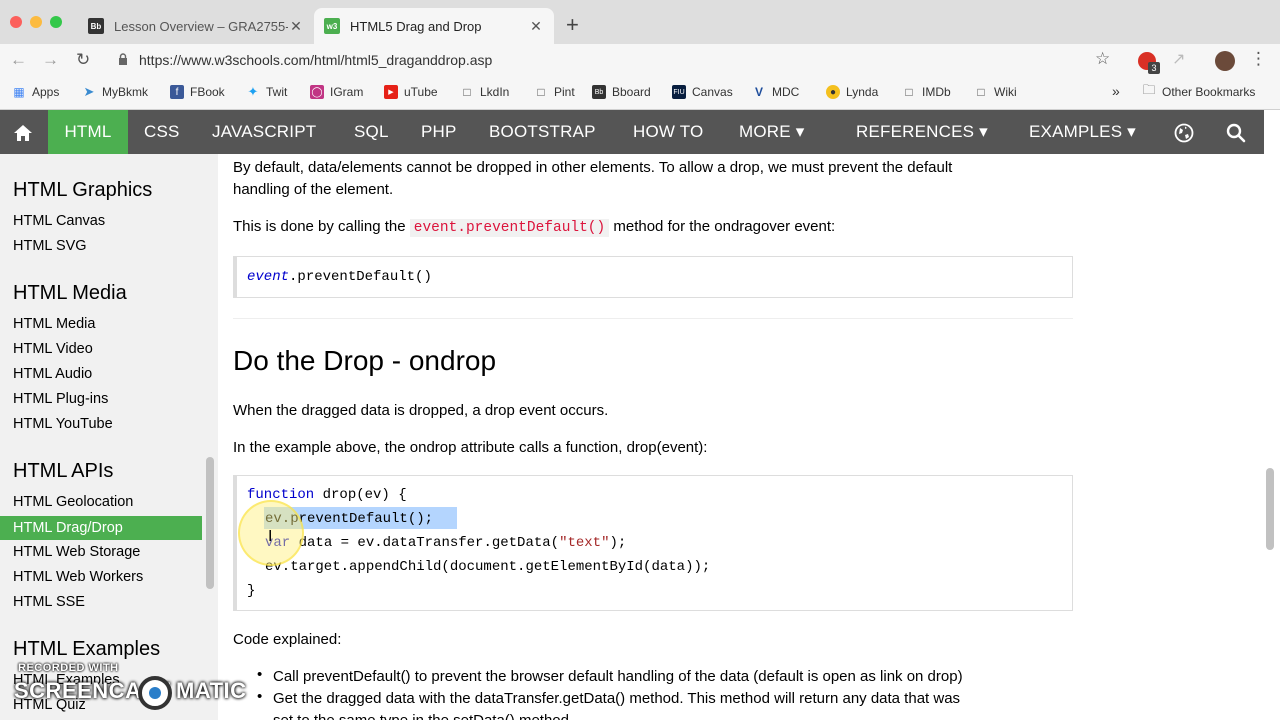 The height and width of the screenshot is (720, 1280). I want to click on sidebar-item-html-sse: HTML SSE, so click(49, 602).